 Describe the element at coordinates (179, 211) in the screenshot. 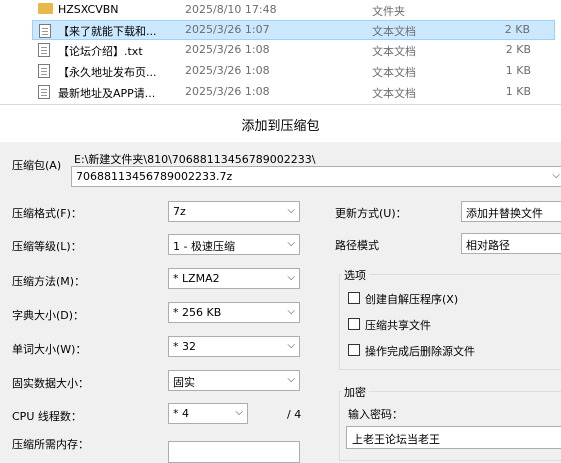

I see `format-value: 7z` at that location.